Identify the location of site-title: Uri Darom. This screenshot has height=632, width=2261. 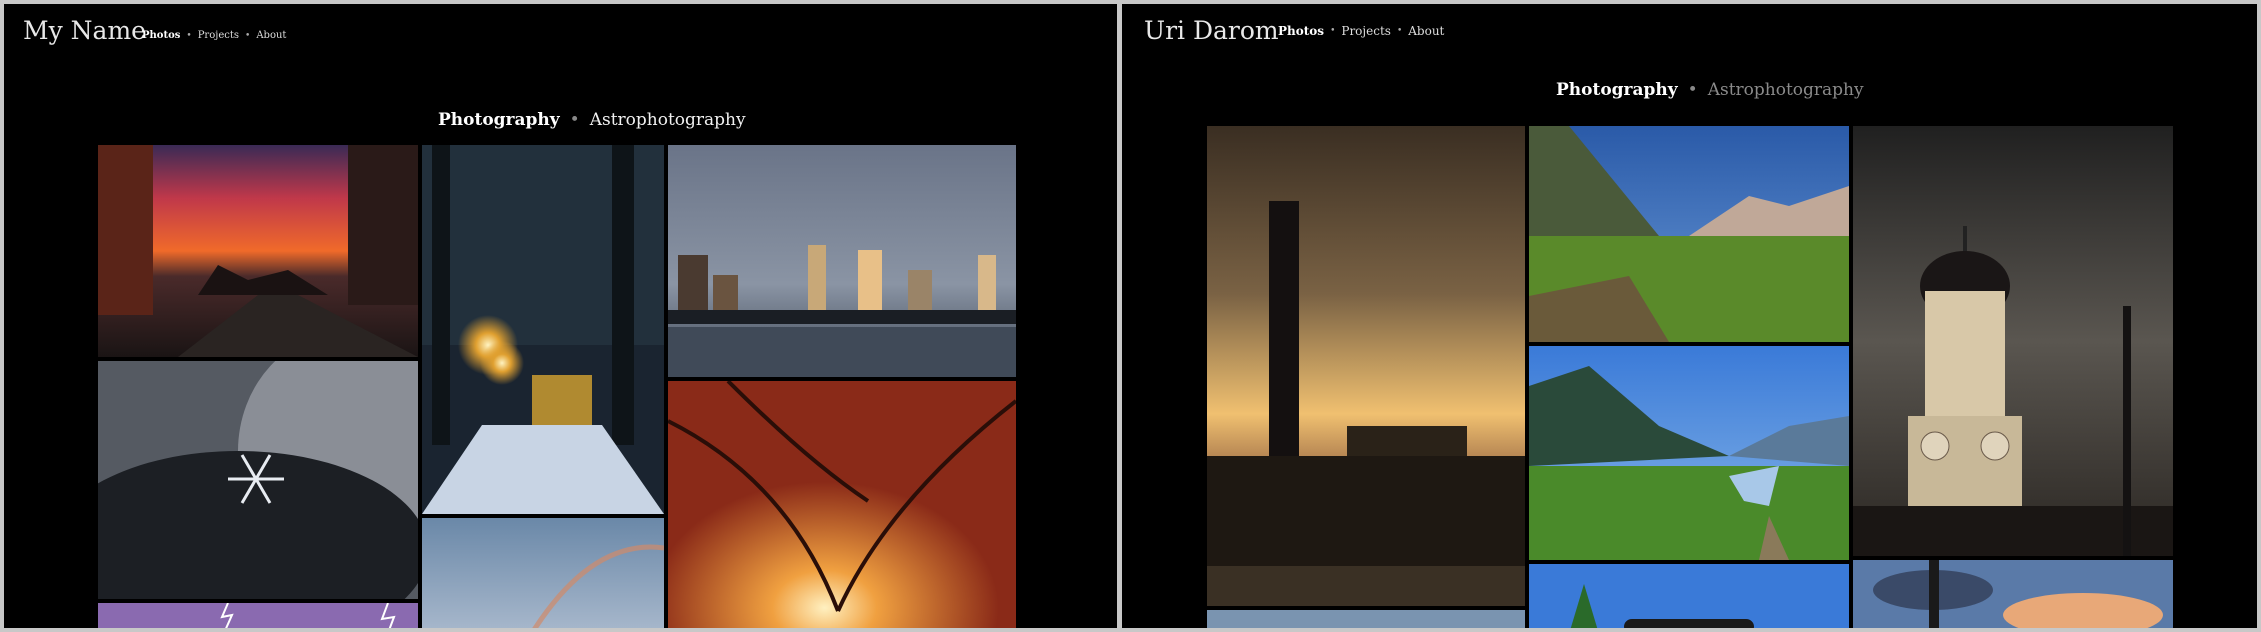
(1211, 30).